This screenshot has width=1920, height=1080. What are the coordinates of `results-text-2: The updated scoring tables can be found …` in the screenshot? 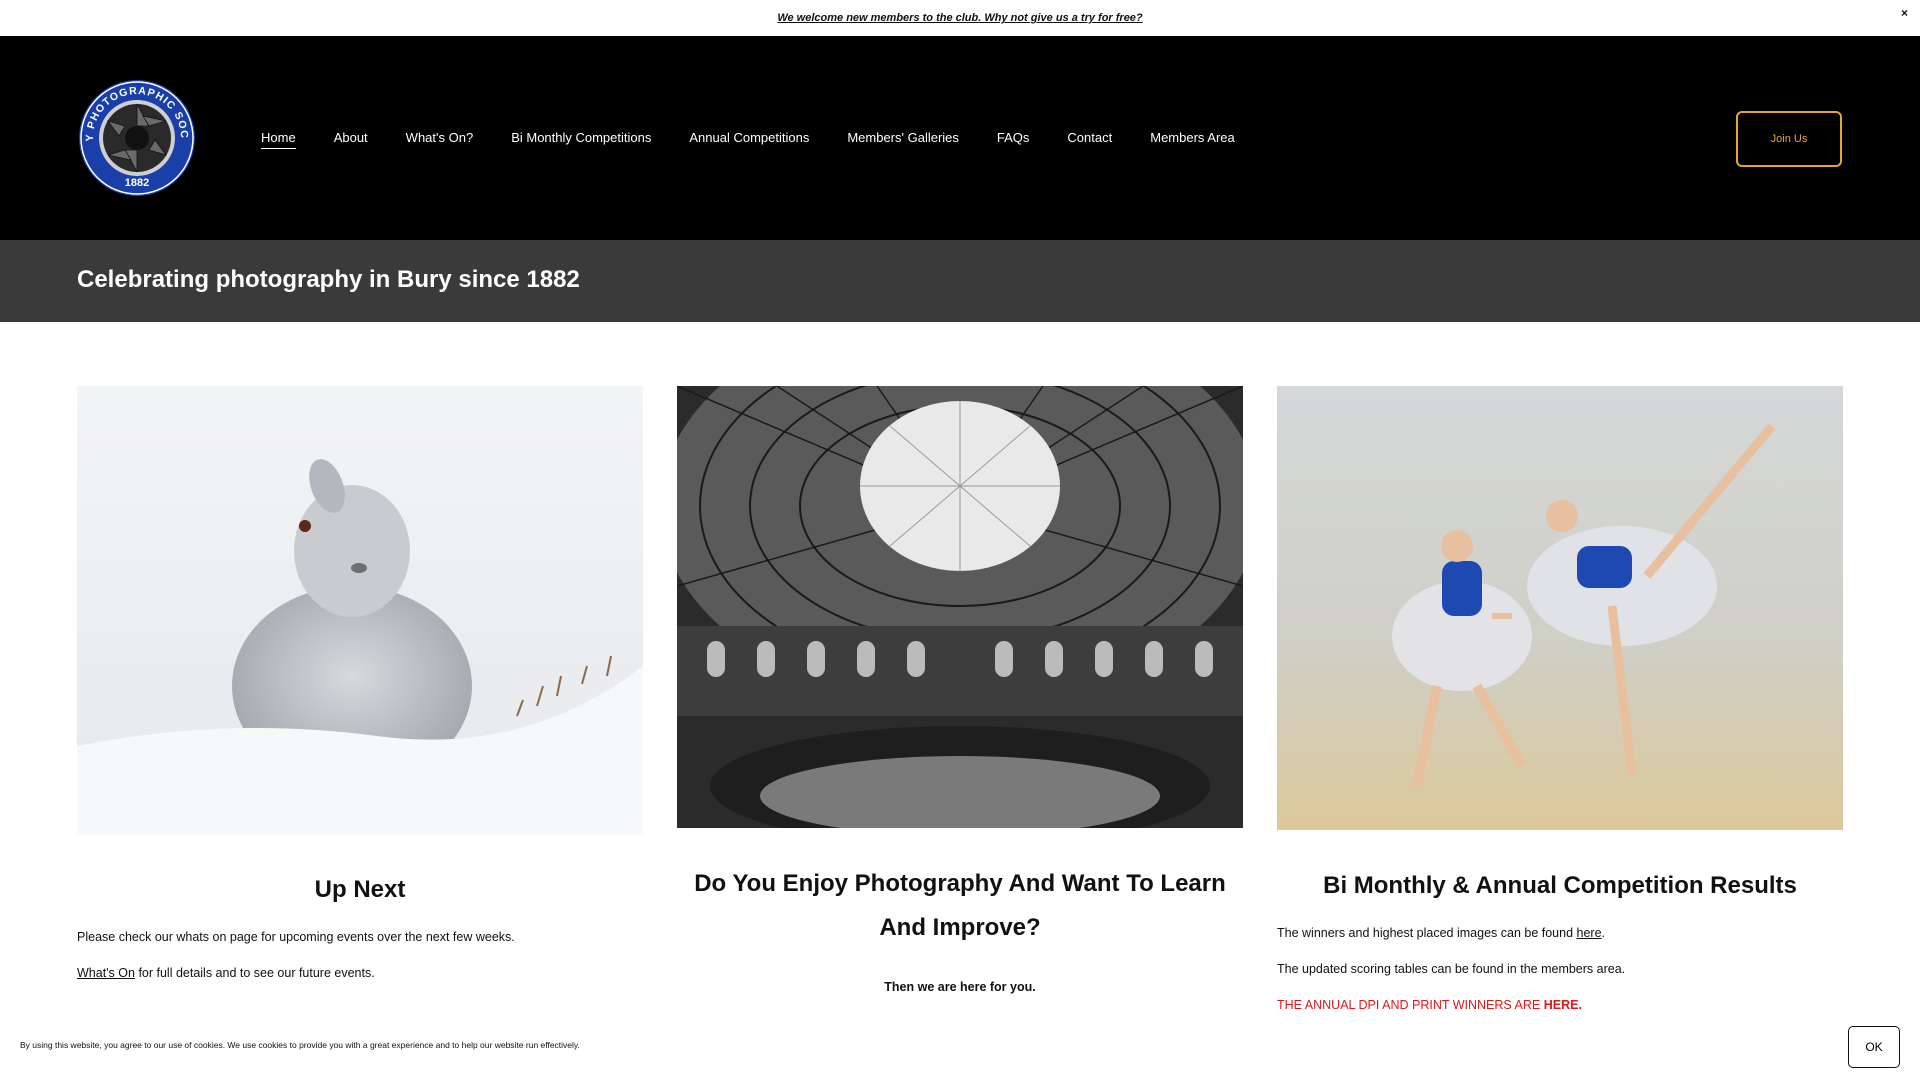 It's located at (1451, 969).